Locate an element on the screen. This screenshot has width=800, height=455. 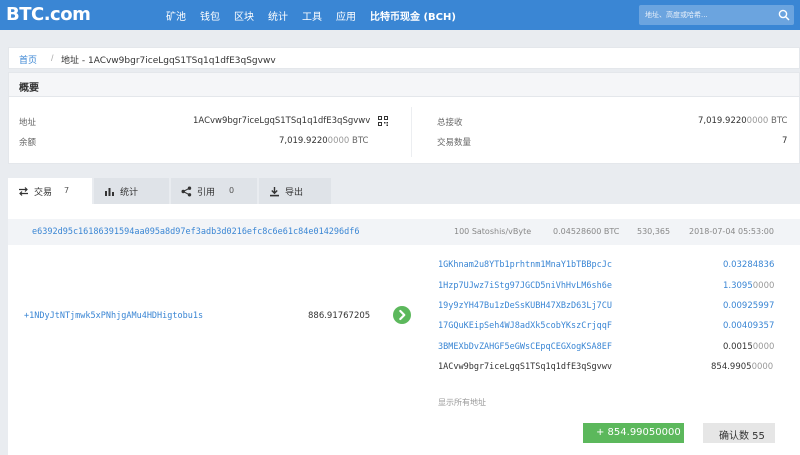
balance-value: 7,019.92200000 BTC is located at coordinates (323, 141).